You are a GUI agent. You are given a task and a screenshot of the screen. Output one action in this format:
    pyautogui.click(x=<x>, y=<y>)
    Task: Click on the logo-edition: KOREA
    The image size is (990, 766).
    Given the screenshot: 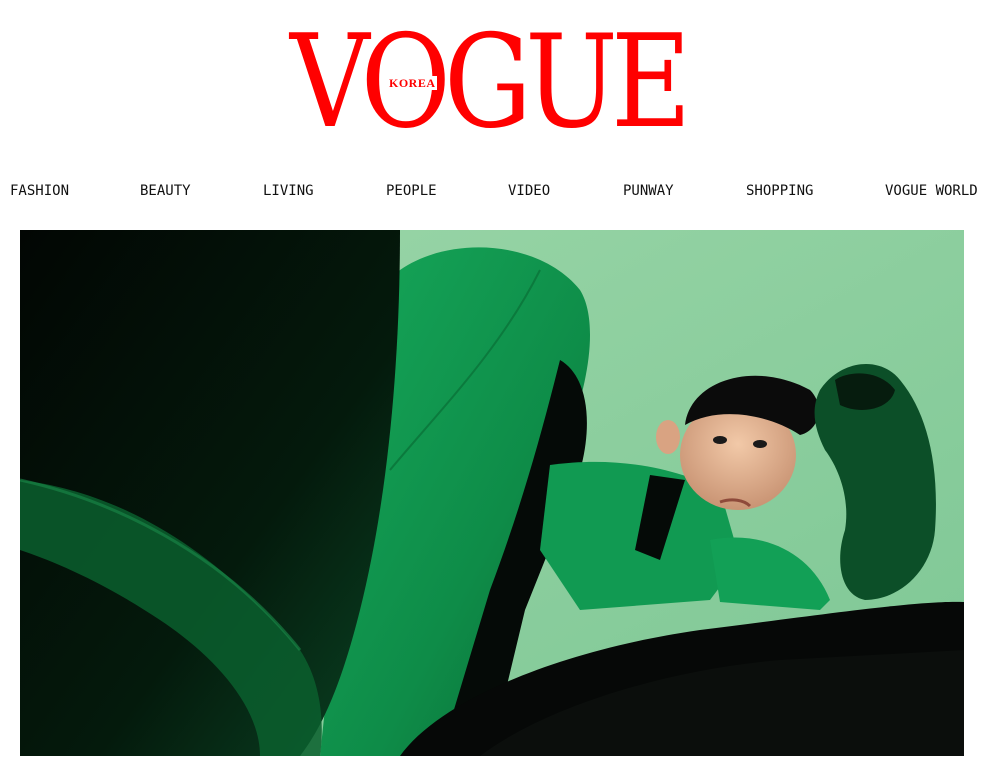 What is the action you would take?
    pyautogui.click(x=412, y=83)
    